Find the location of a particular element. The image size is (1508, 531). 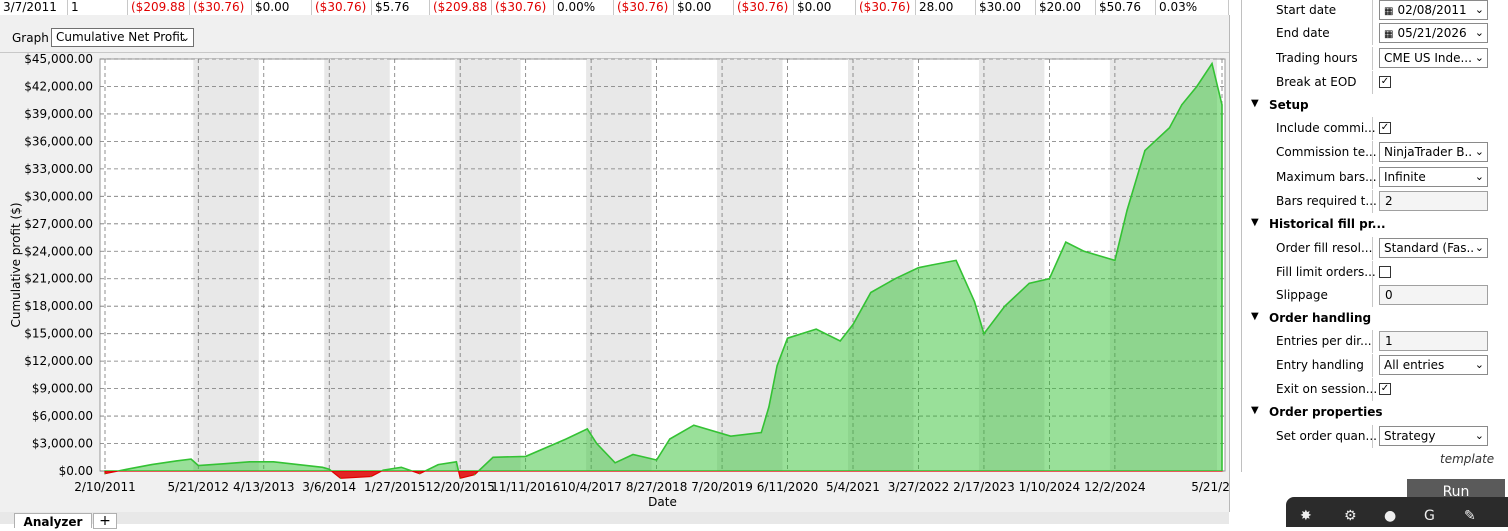

commission-template-select: NinjaTrader B... ⌄ is located at coordinates (1433, 152).